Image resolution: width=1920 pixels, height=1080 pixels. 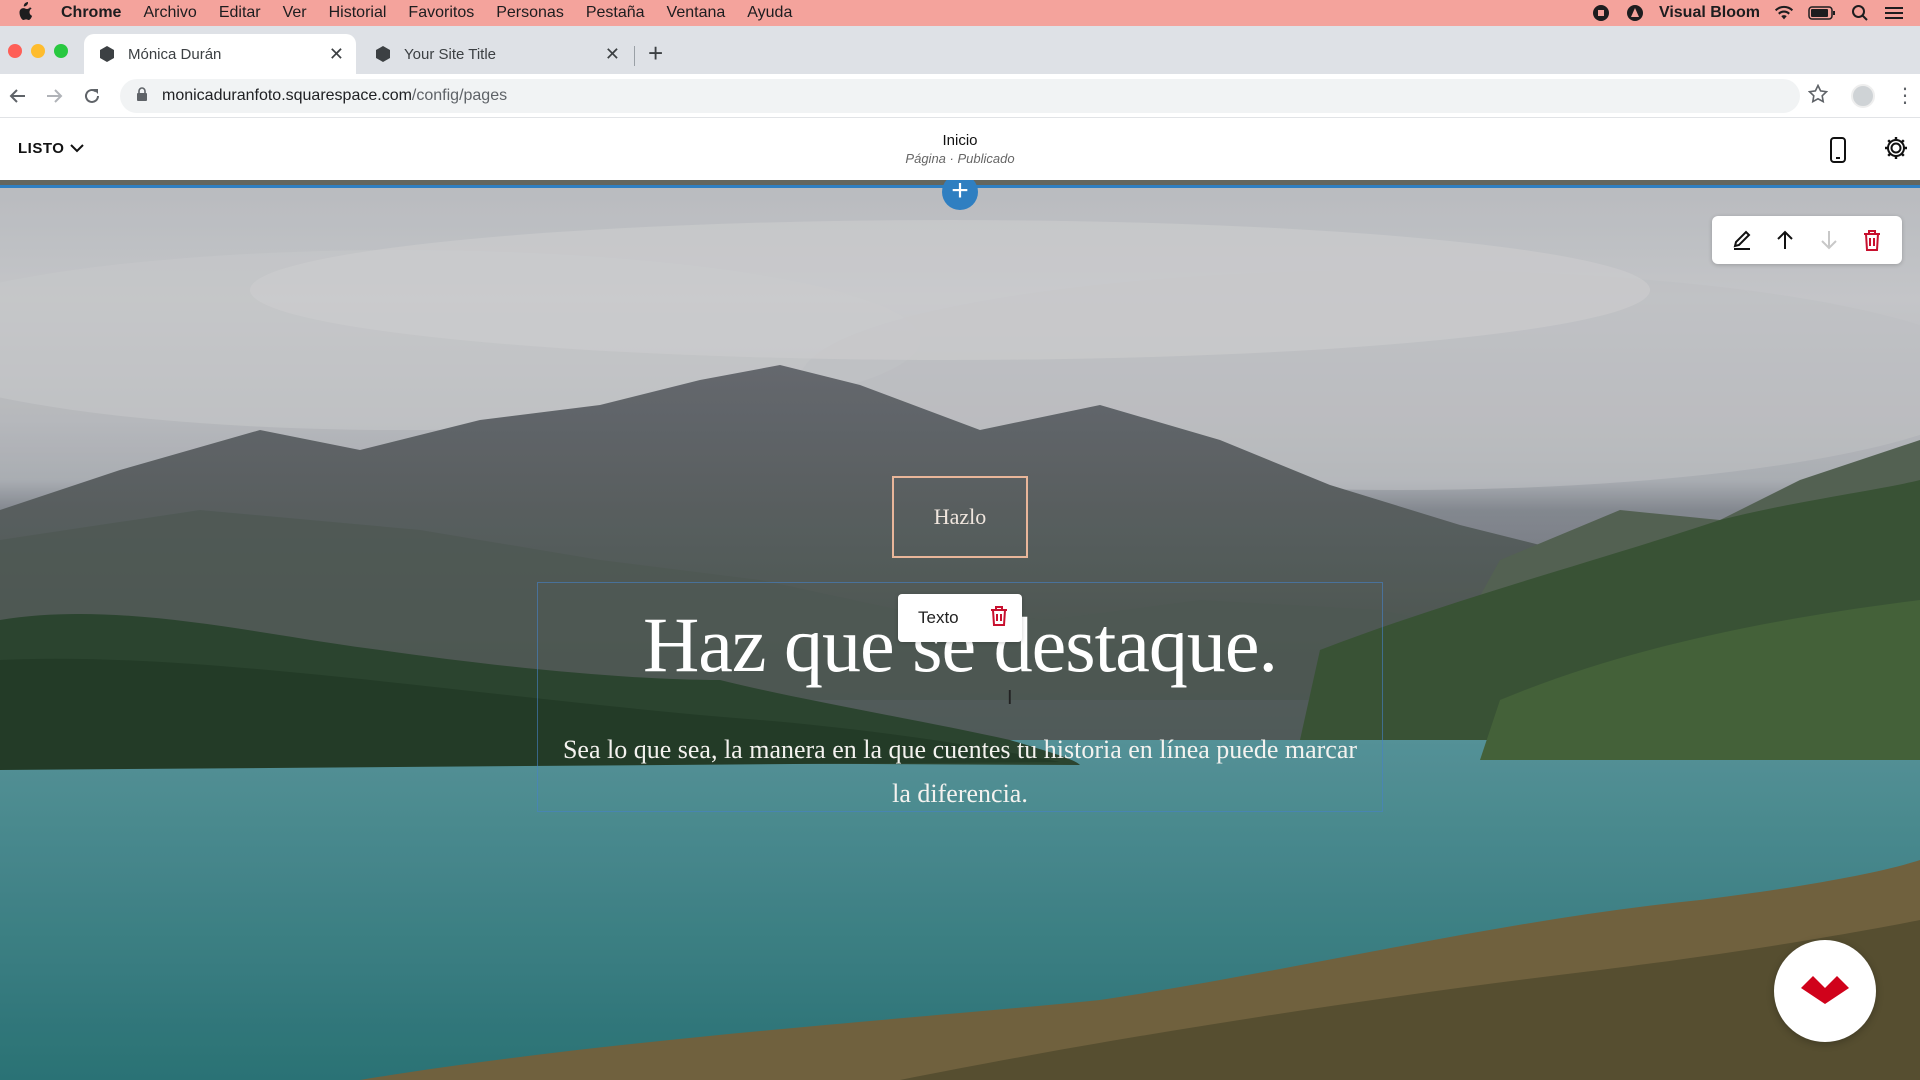 What do you see at coordinates (655, 53) in the screenshot?
I see `new-tab-icon: +` at bounding box center [655, 53].